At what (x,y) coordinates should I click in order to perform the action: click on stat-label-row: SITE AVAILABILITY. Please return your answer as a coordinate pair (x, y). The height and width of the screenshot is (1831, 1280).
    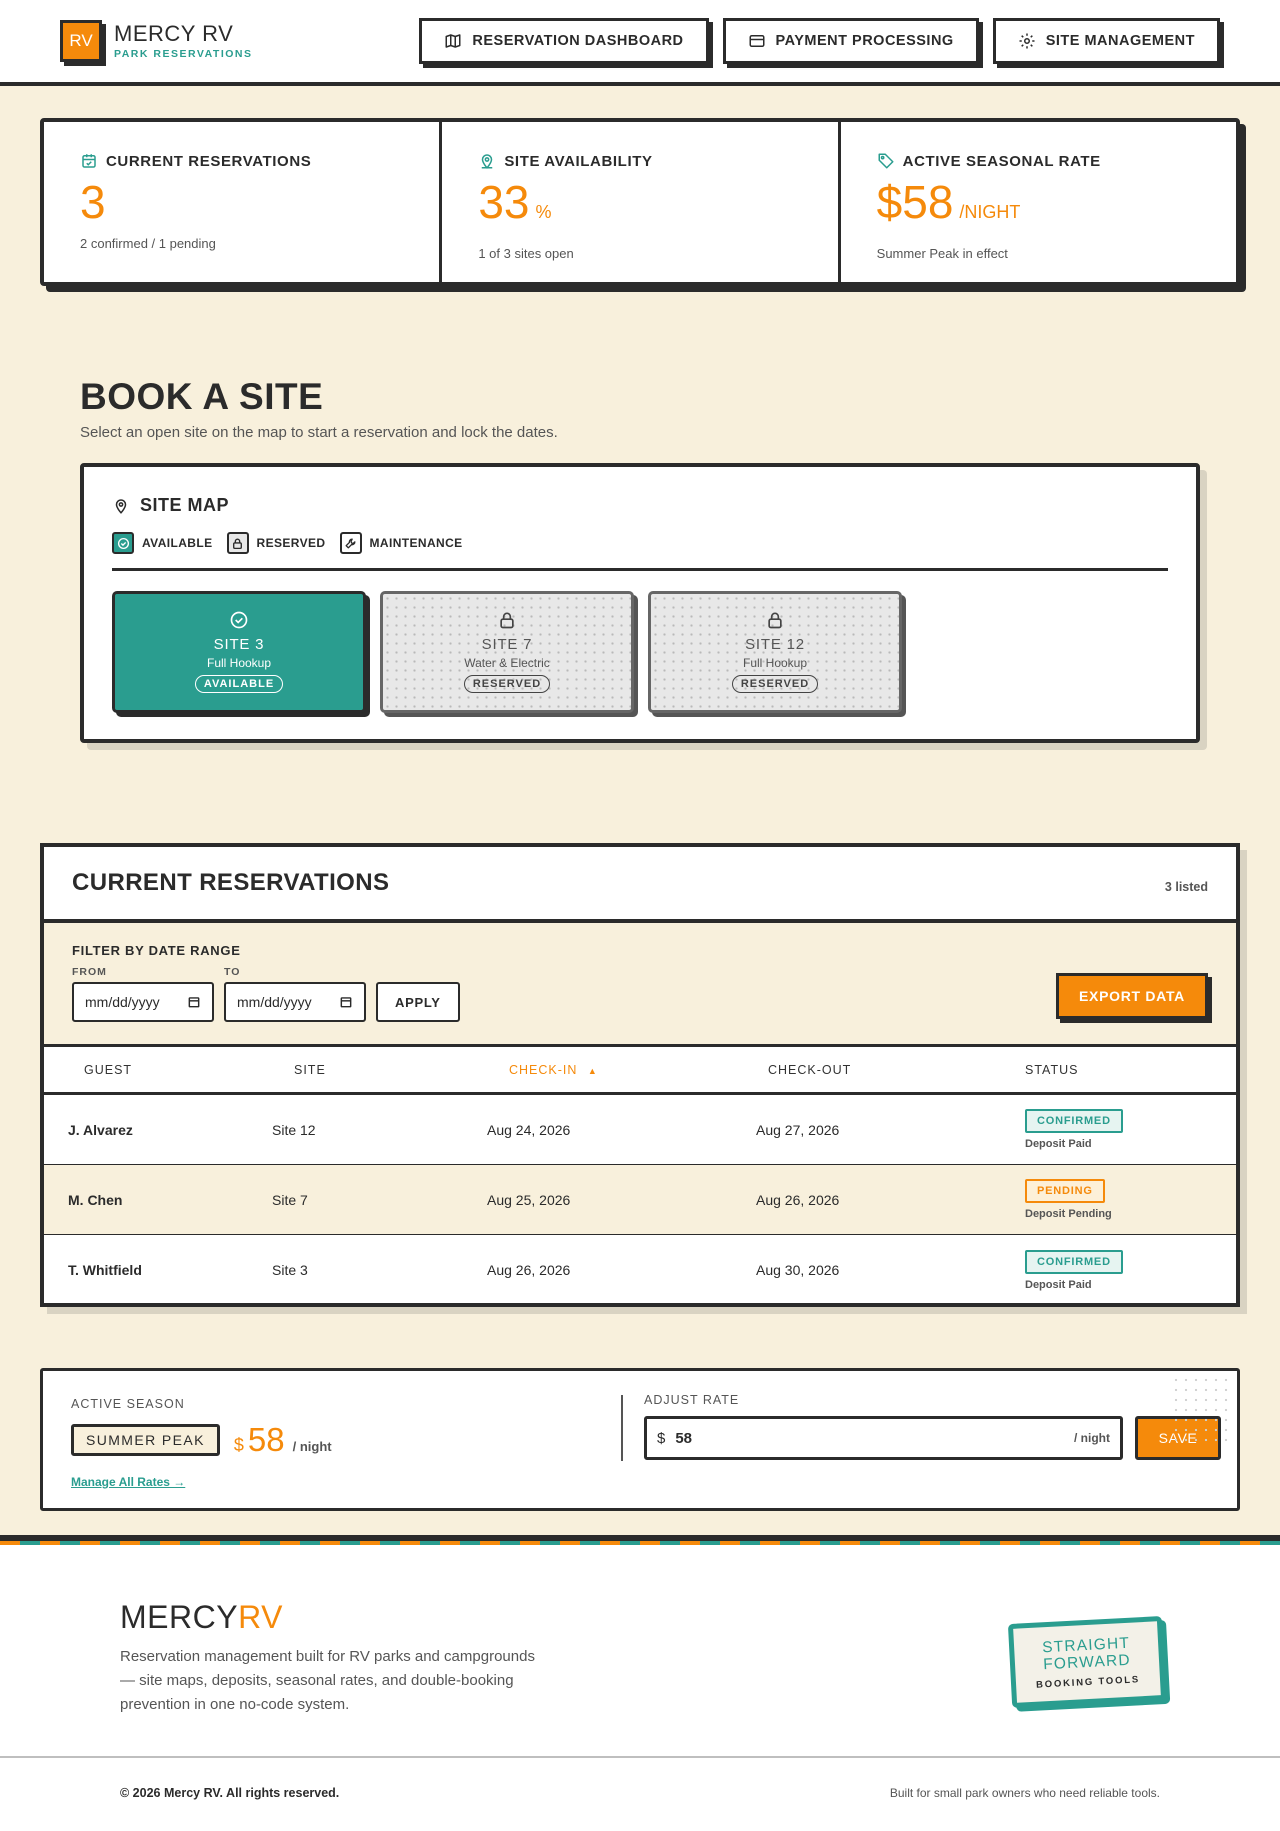
    Looking at the image, I should click on (639, 161).